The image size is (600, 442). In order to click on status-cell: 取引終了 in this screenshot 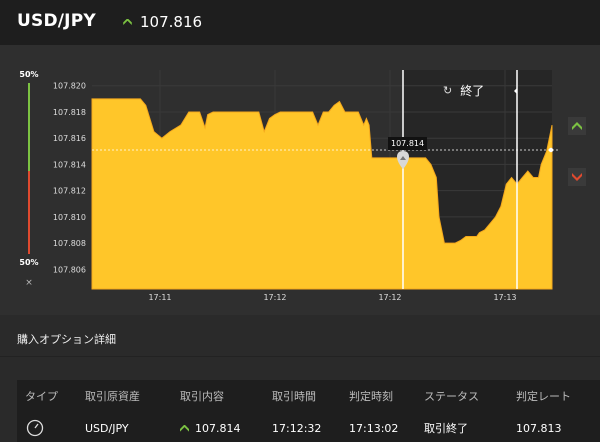, I will do `click(446, 428)`.